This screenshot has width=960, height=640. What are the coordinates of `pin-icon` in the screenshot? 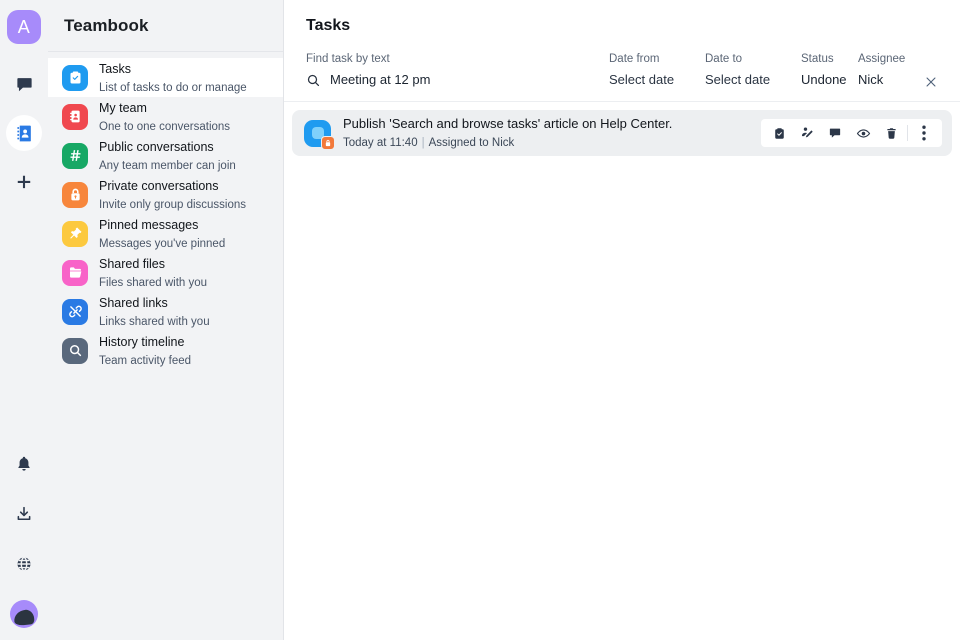 It's located at (75, 233).